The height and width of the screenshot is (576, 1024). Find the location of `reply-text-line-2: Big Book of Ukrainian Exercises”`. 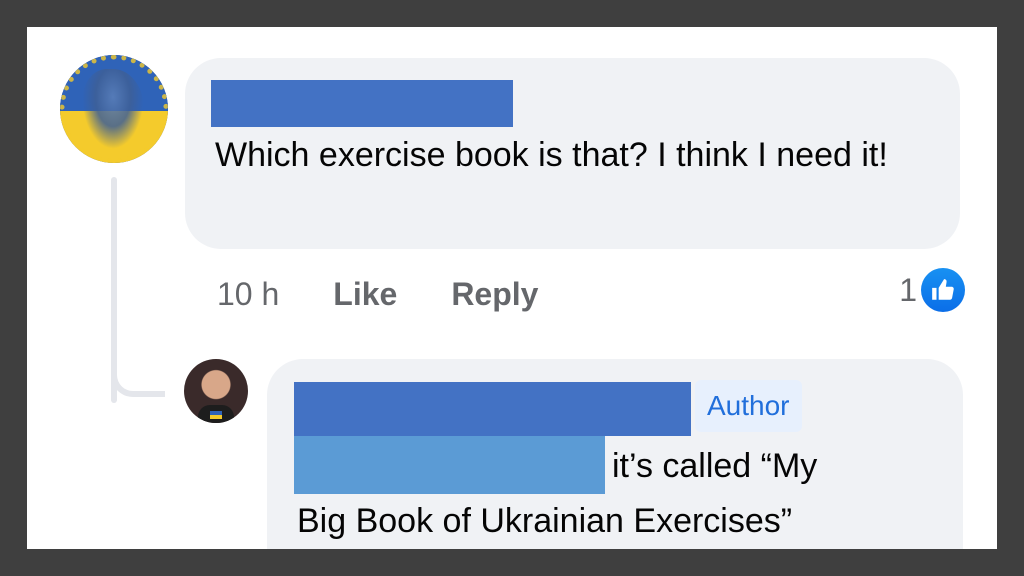

reply-text-line-2: Big Book of Ukrainian Exercises” is located at coordinates (545, 521).